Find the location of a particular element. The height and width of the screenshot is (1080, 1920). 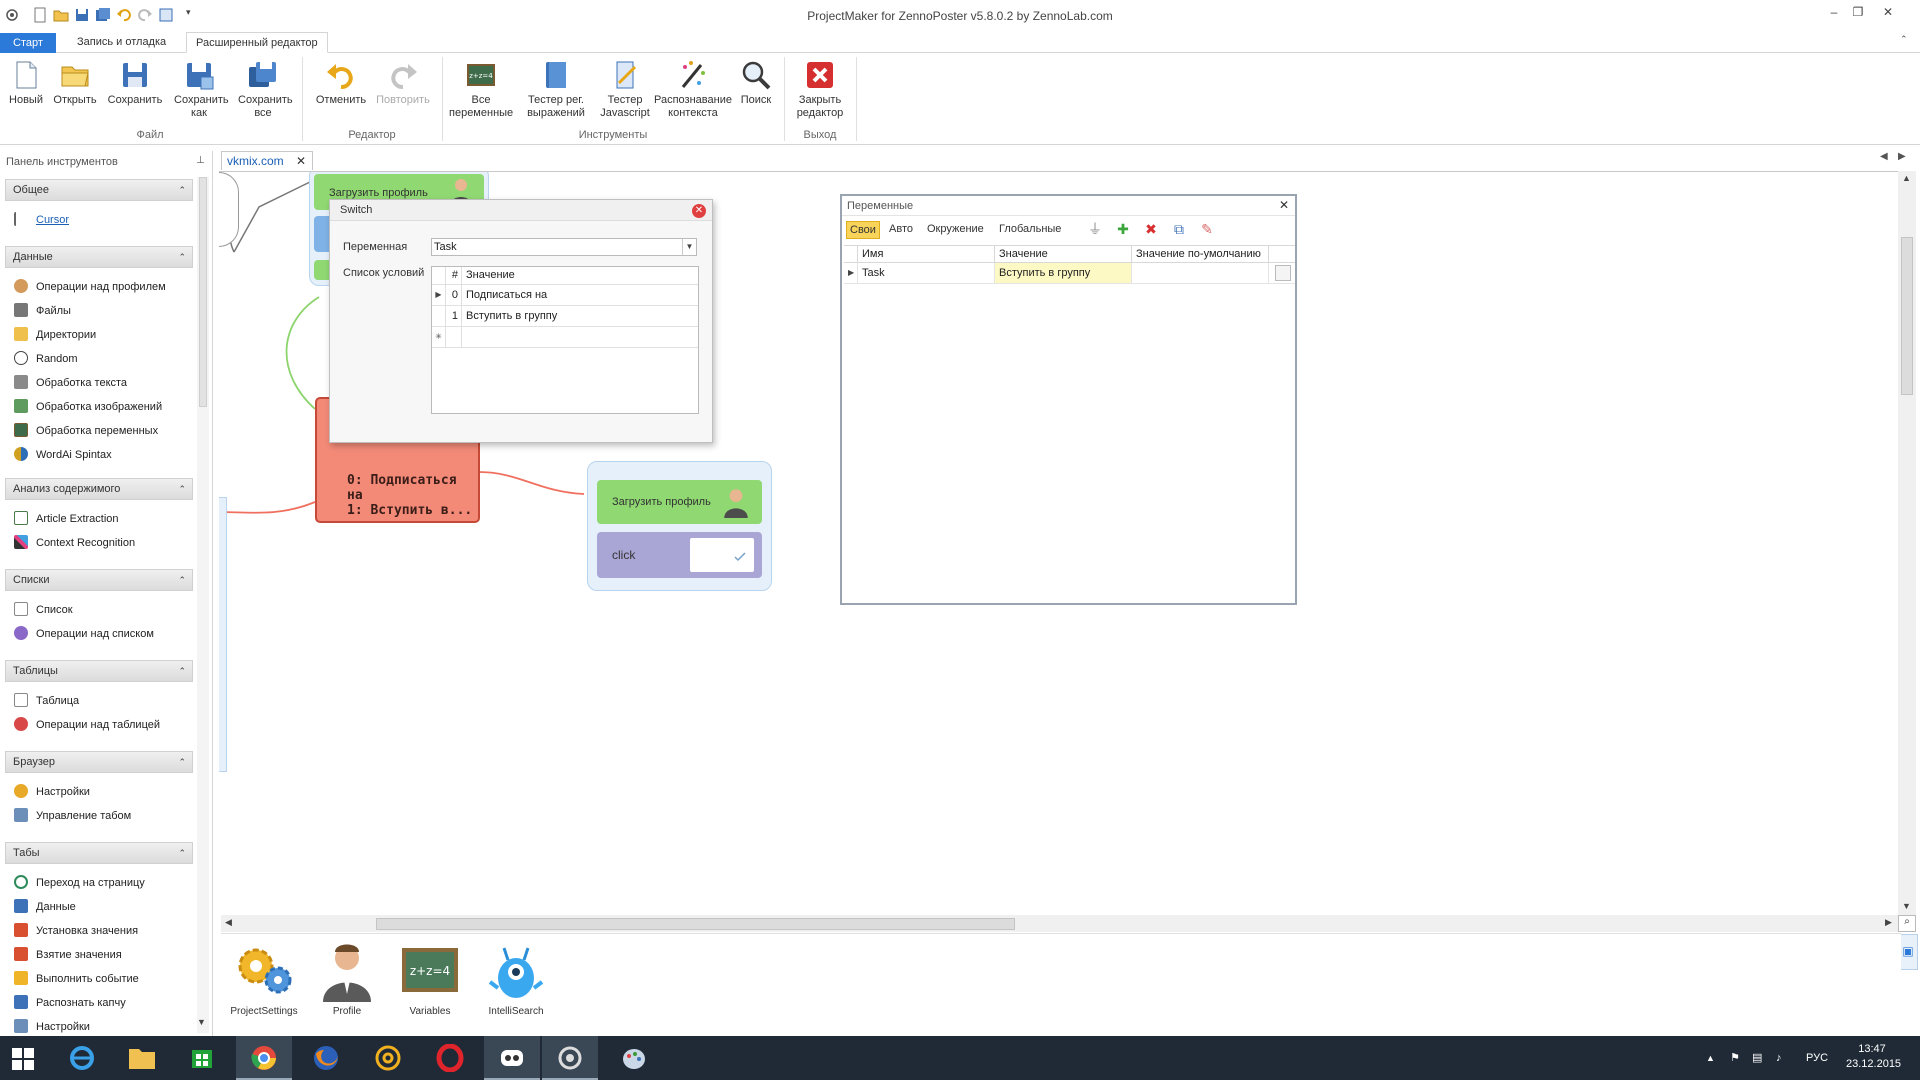

taskbar-chrome is located at coordinates (264, 1058).